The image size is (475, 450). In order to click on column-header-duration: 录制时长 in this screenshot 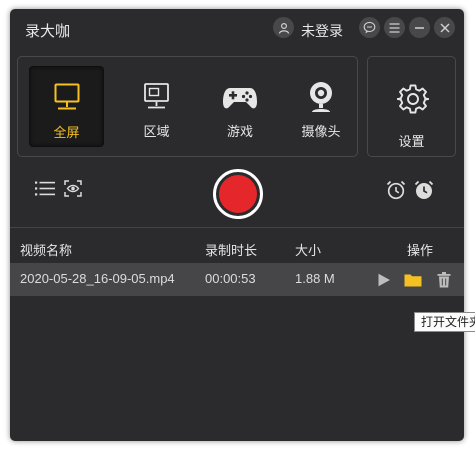, I will do `click(231, 250)`.